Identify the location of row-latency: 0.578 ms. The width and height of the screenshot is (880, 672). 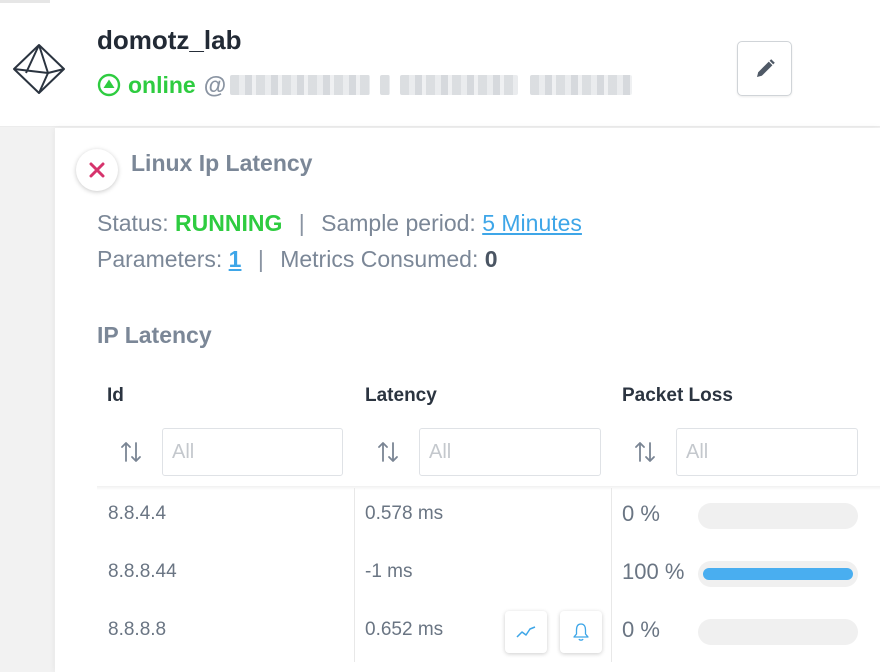
(404, 513).